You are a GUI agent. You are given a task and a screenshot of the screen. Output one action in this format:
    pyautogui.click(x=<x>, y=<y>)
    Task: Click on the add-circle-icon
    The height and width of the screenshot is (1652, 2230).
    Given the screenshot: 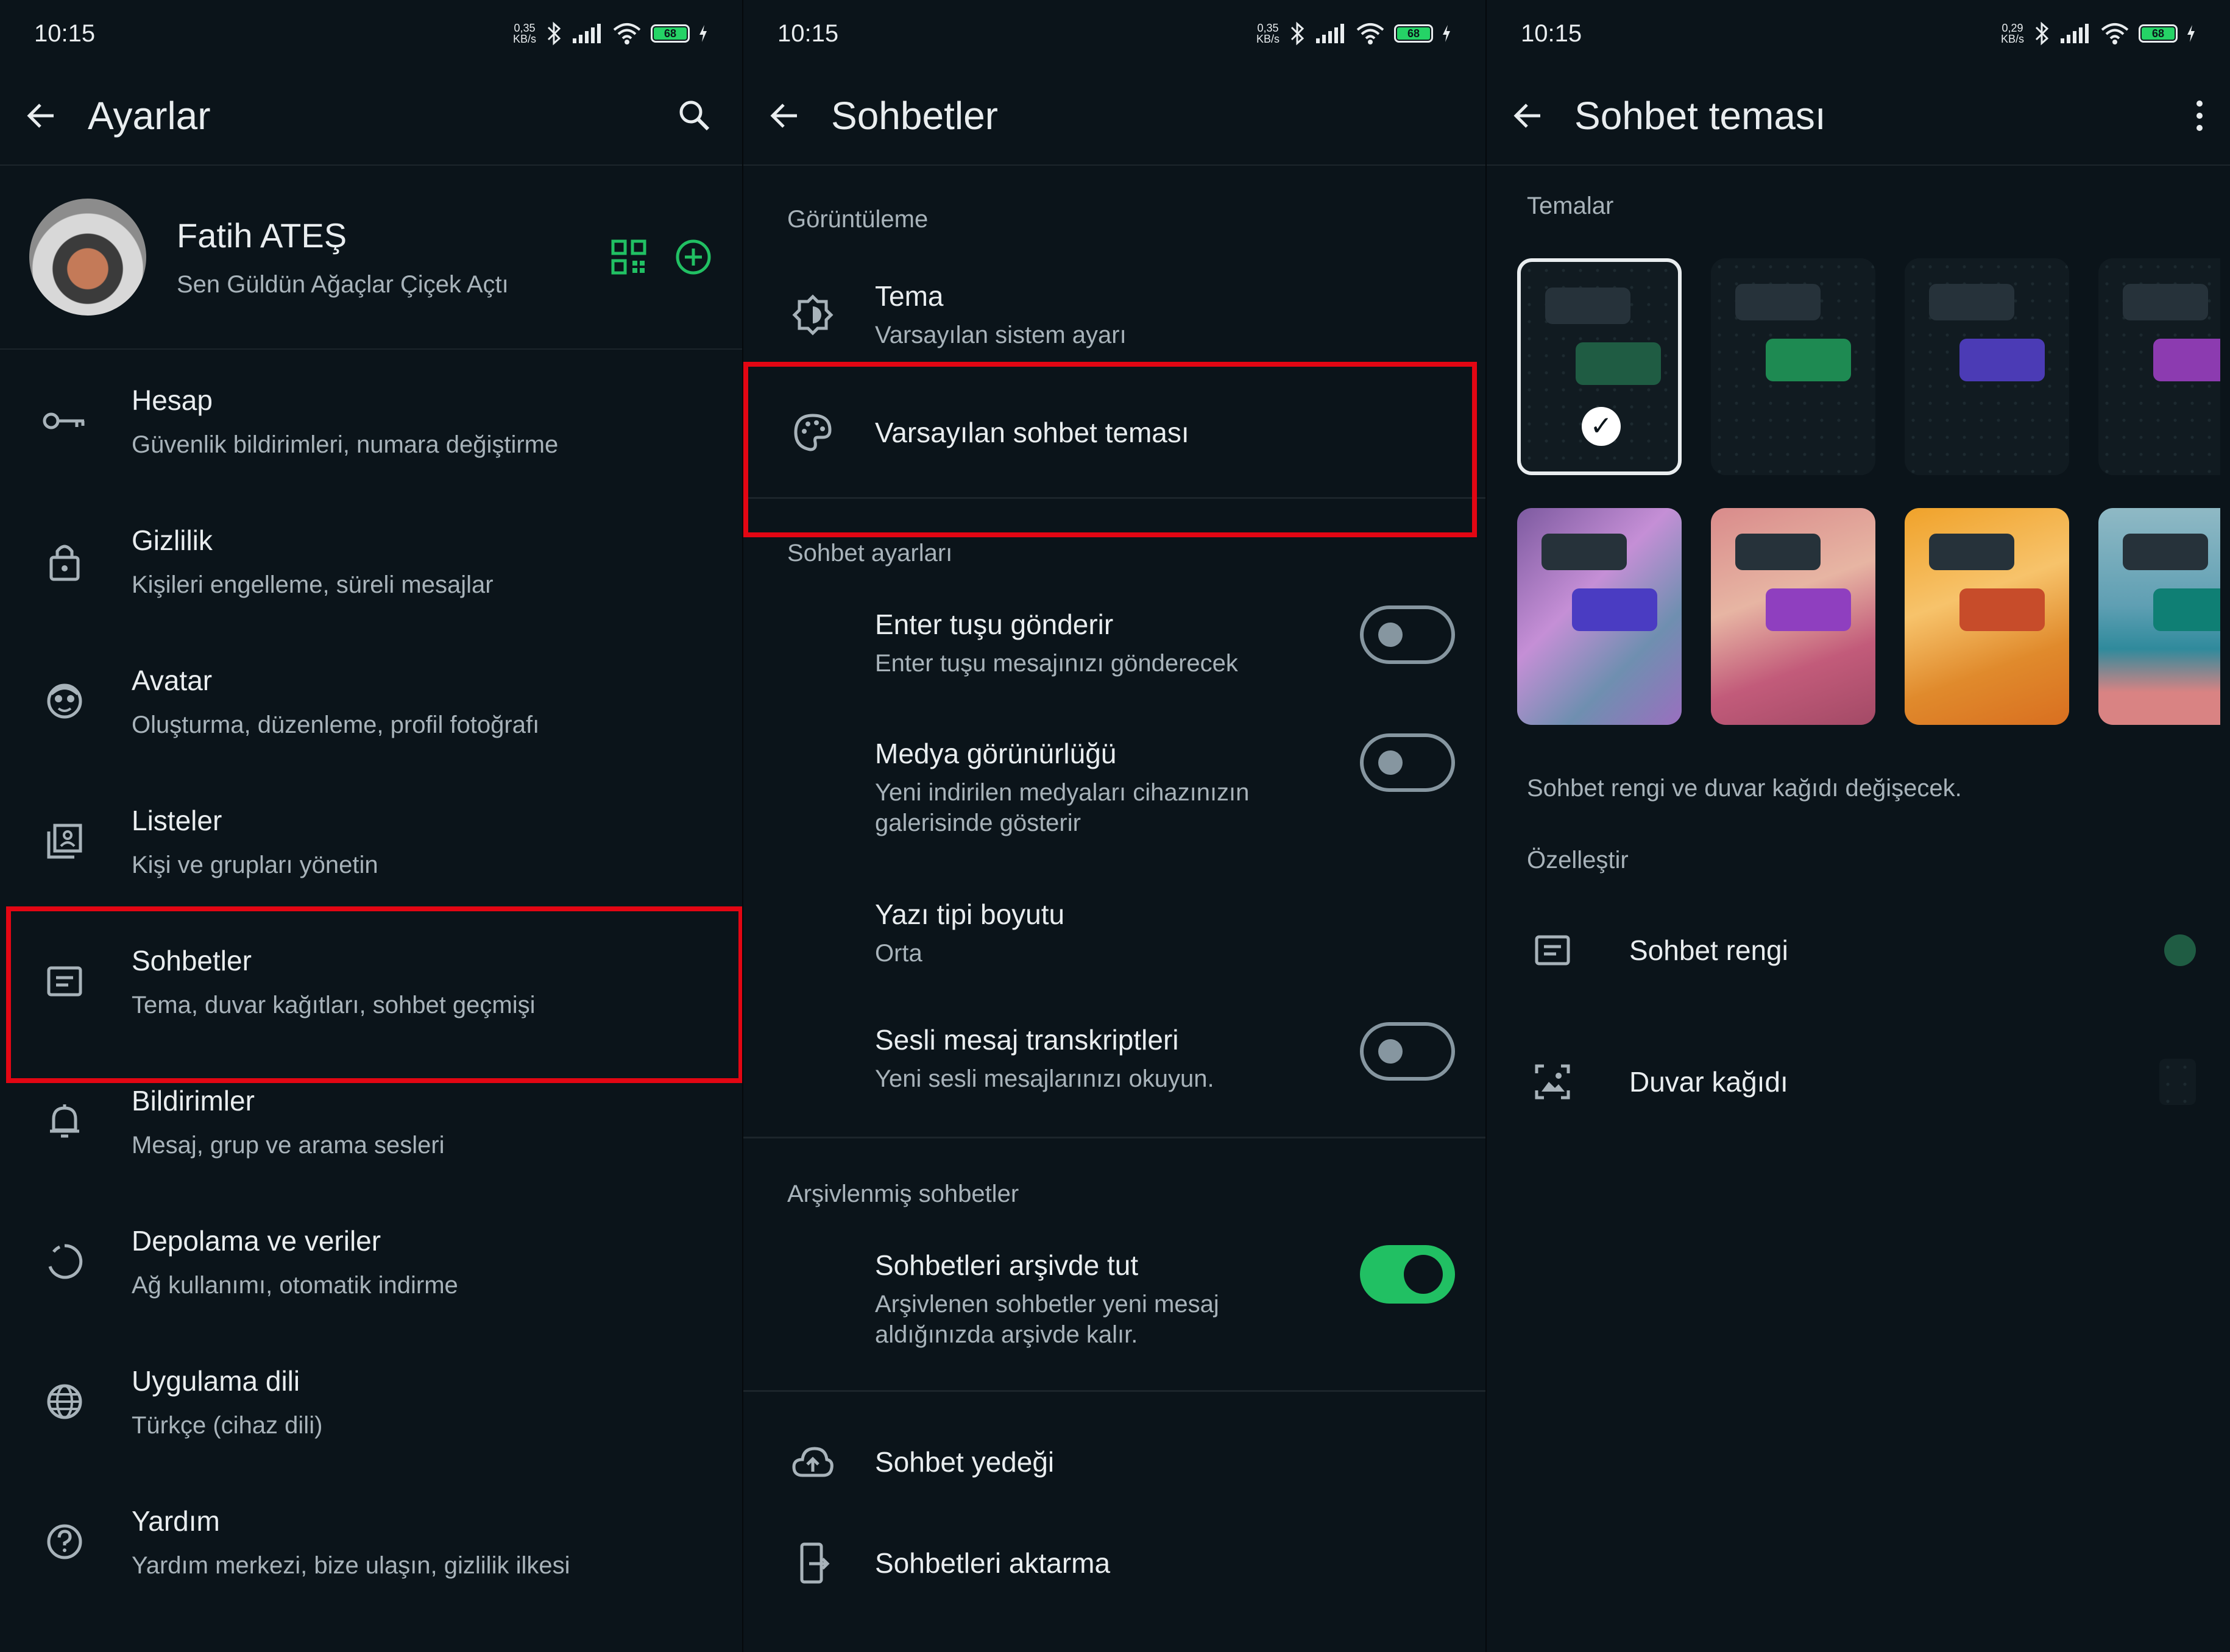 What is the action you would take?
    pyautogui.click(x=693, y=257)
    